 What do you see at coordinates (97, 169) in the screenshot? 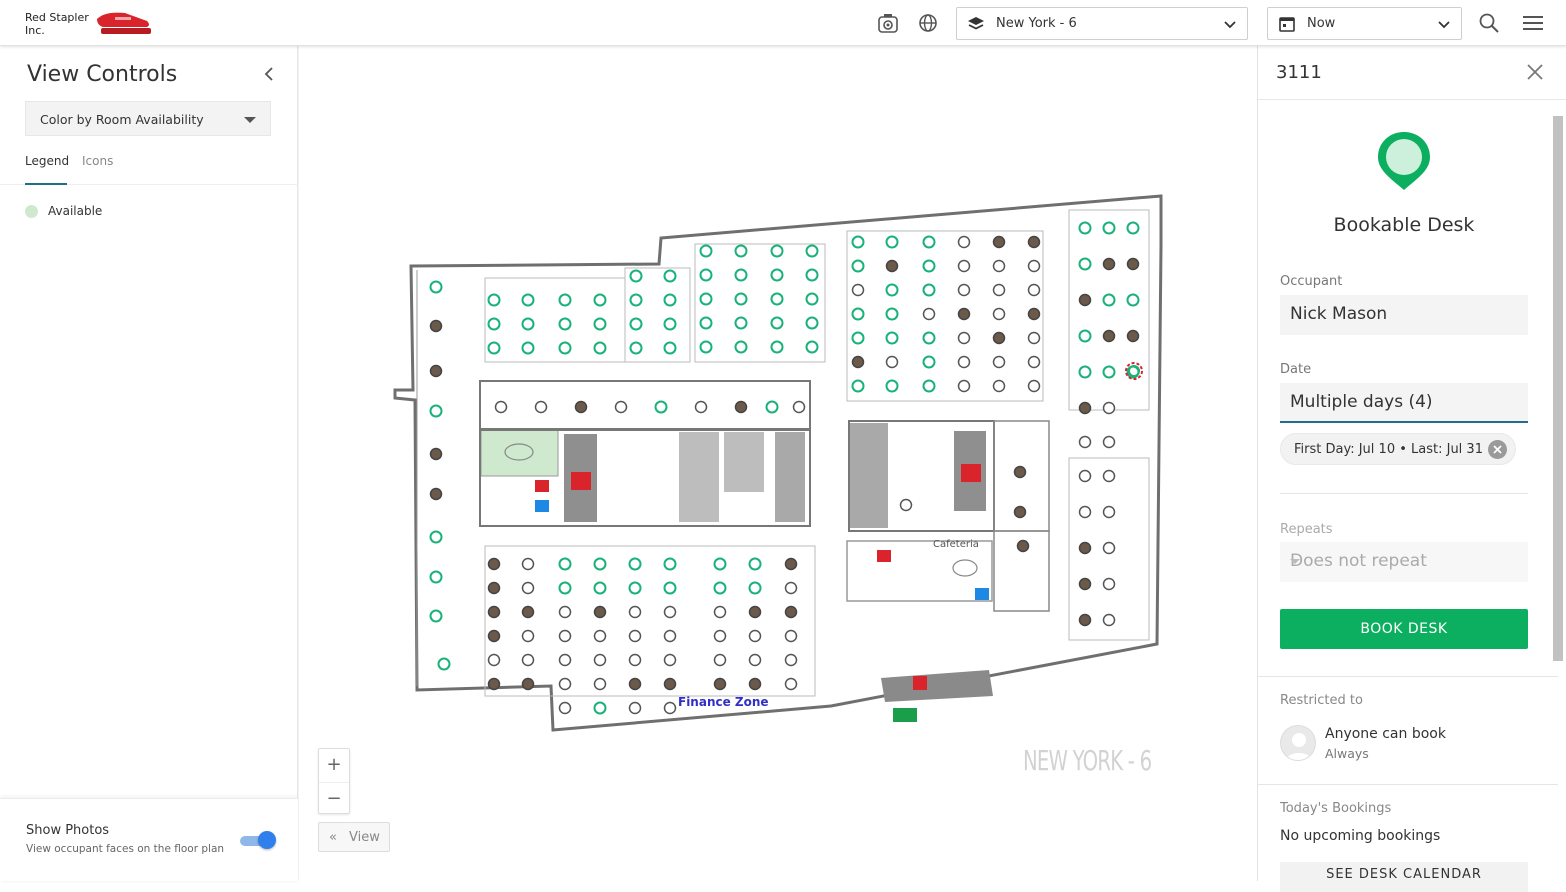
I see `tab-icons: Icons` at bounding box center [97, 169].